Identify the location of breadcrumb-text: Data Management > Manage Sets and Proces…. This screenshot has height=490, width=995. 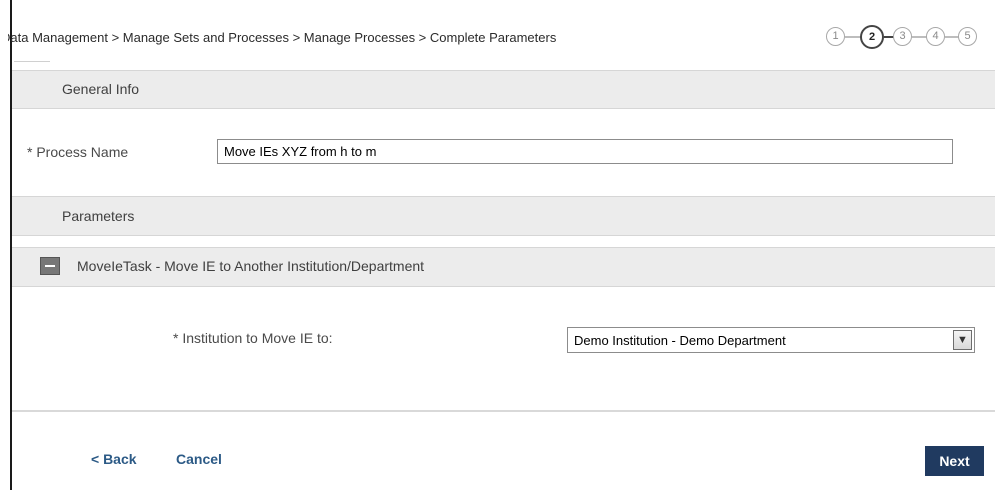
(282, 37).